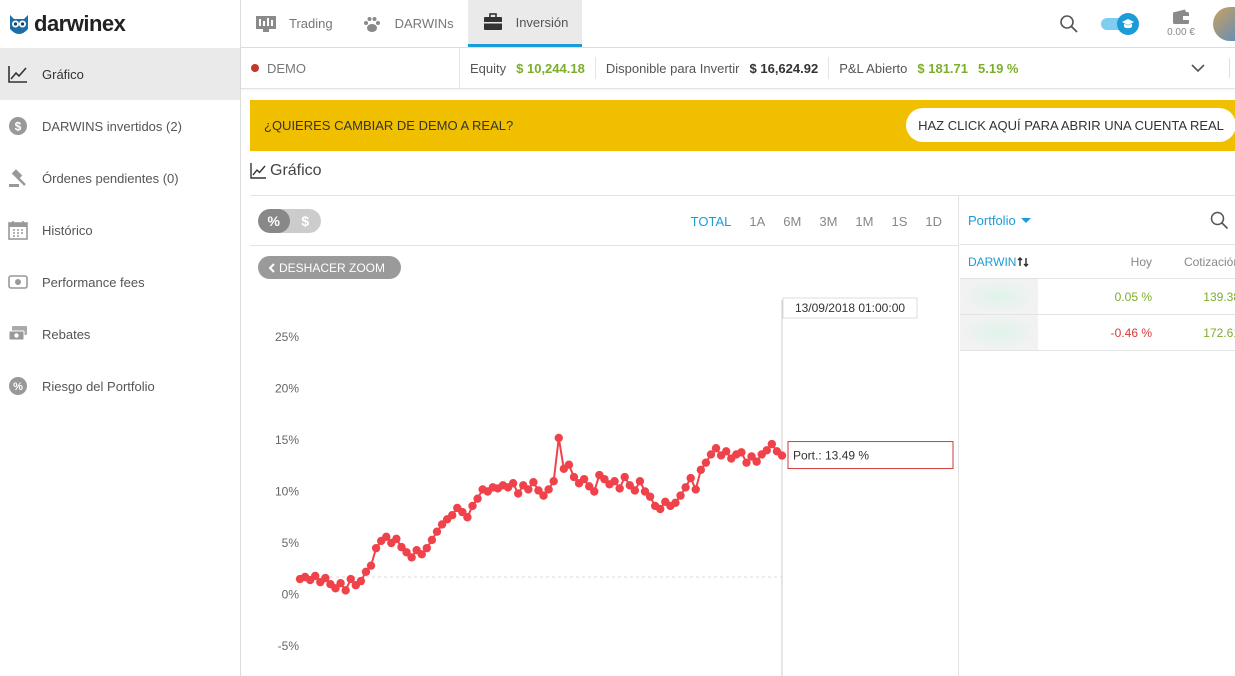 This screenshot has width=1235, height=676. I want to click on range-3m: 3M, so click(828, 221).